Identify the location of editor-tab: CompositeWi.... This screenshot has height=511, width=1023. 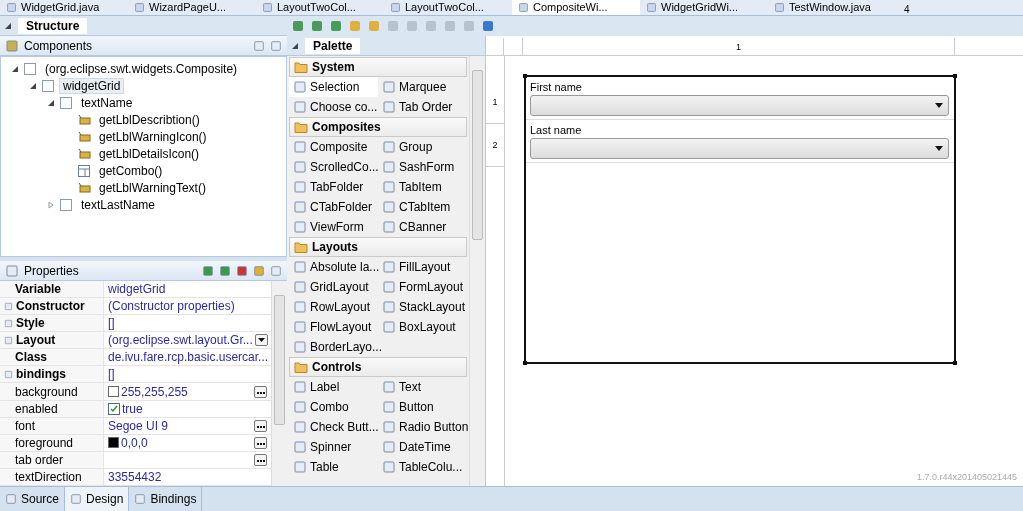
(576, 7).